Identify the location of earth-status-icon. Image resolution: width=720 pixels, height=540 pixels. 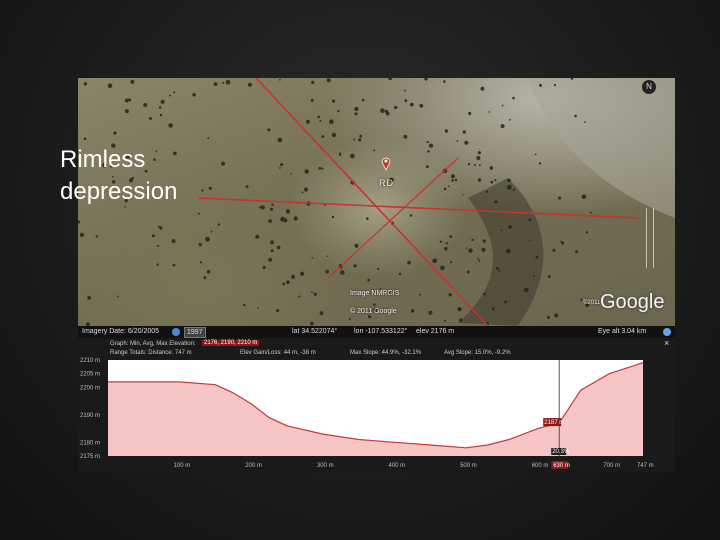
(667, 332).